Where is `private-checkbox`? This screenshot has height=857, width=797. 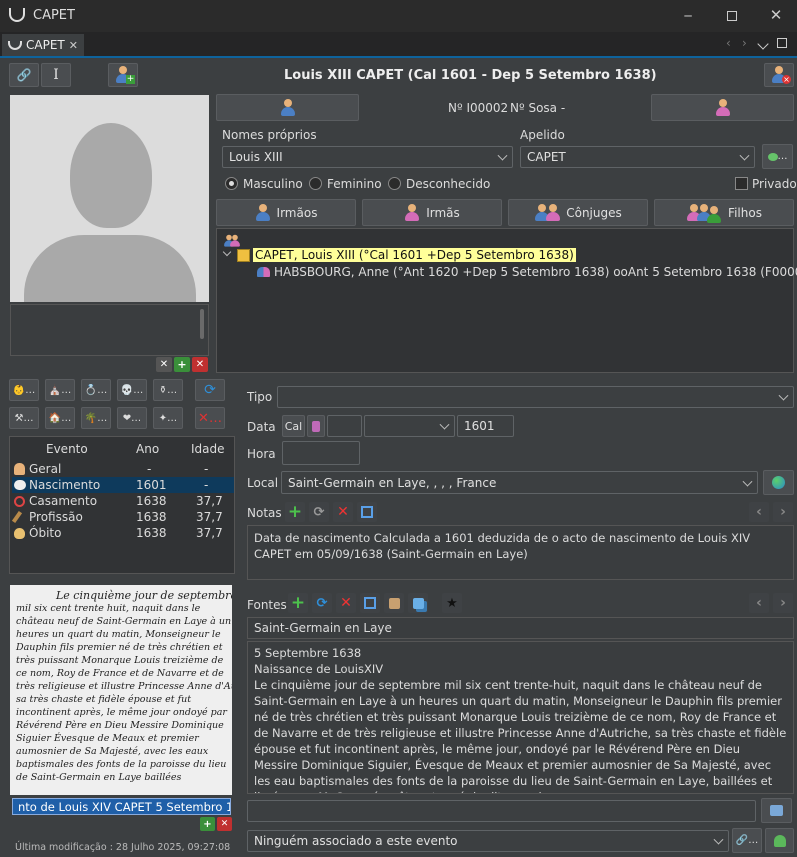
private-checkbox is located at coordinates (741, 183).